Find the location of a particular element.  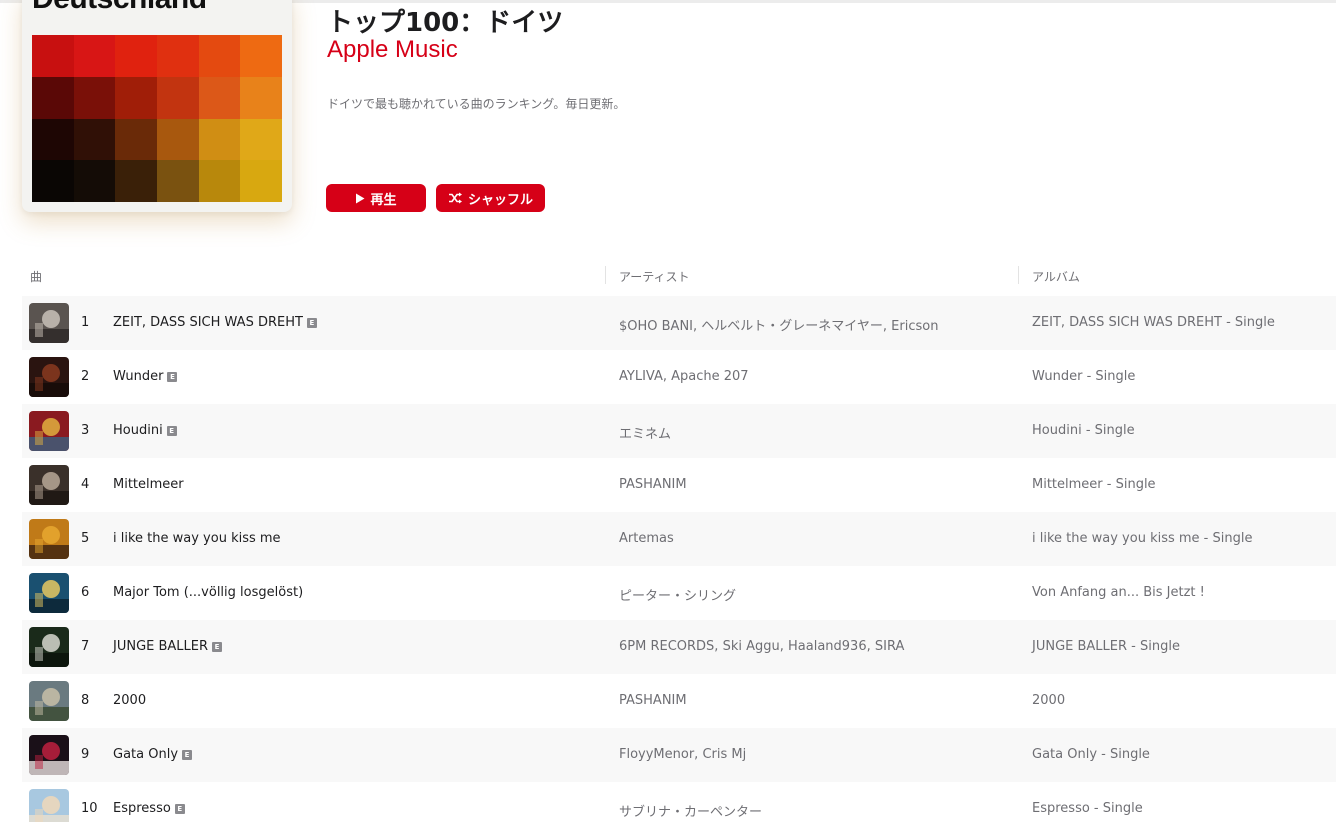

column-divider is located at coordinates (605, 275).